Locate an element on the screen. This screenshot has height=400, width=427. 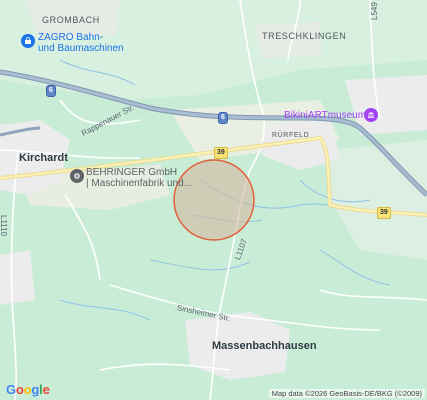
poi-label-line: BikiniARTmuseum is located at coordinates (325, 115).